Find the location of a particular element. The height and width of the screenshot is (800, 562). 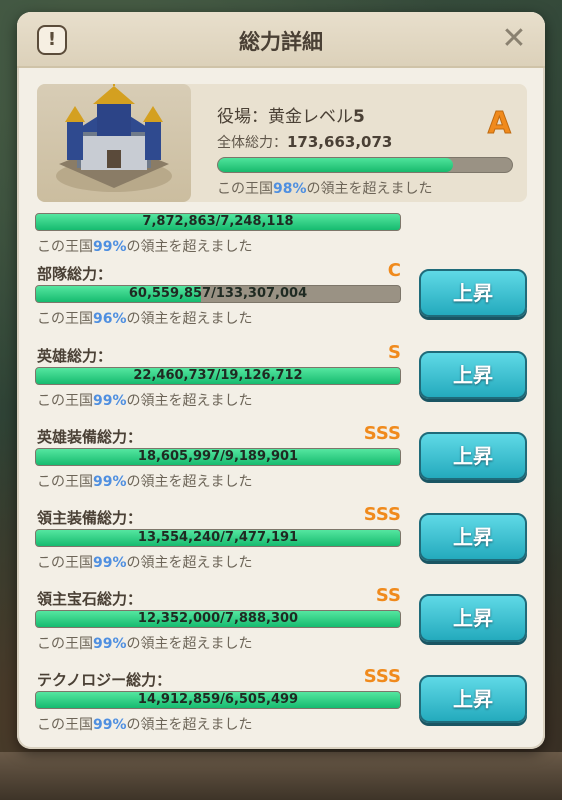

row-grade: S is located at coordinates (394, 352).